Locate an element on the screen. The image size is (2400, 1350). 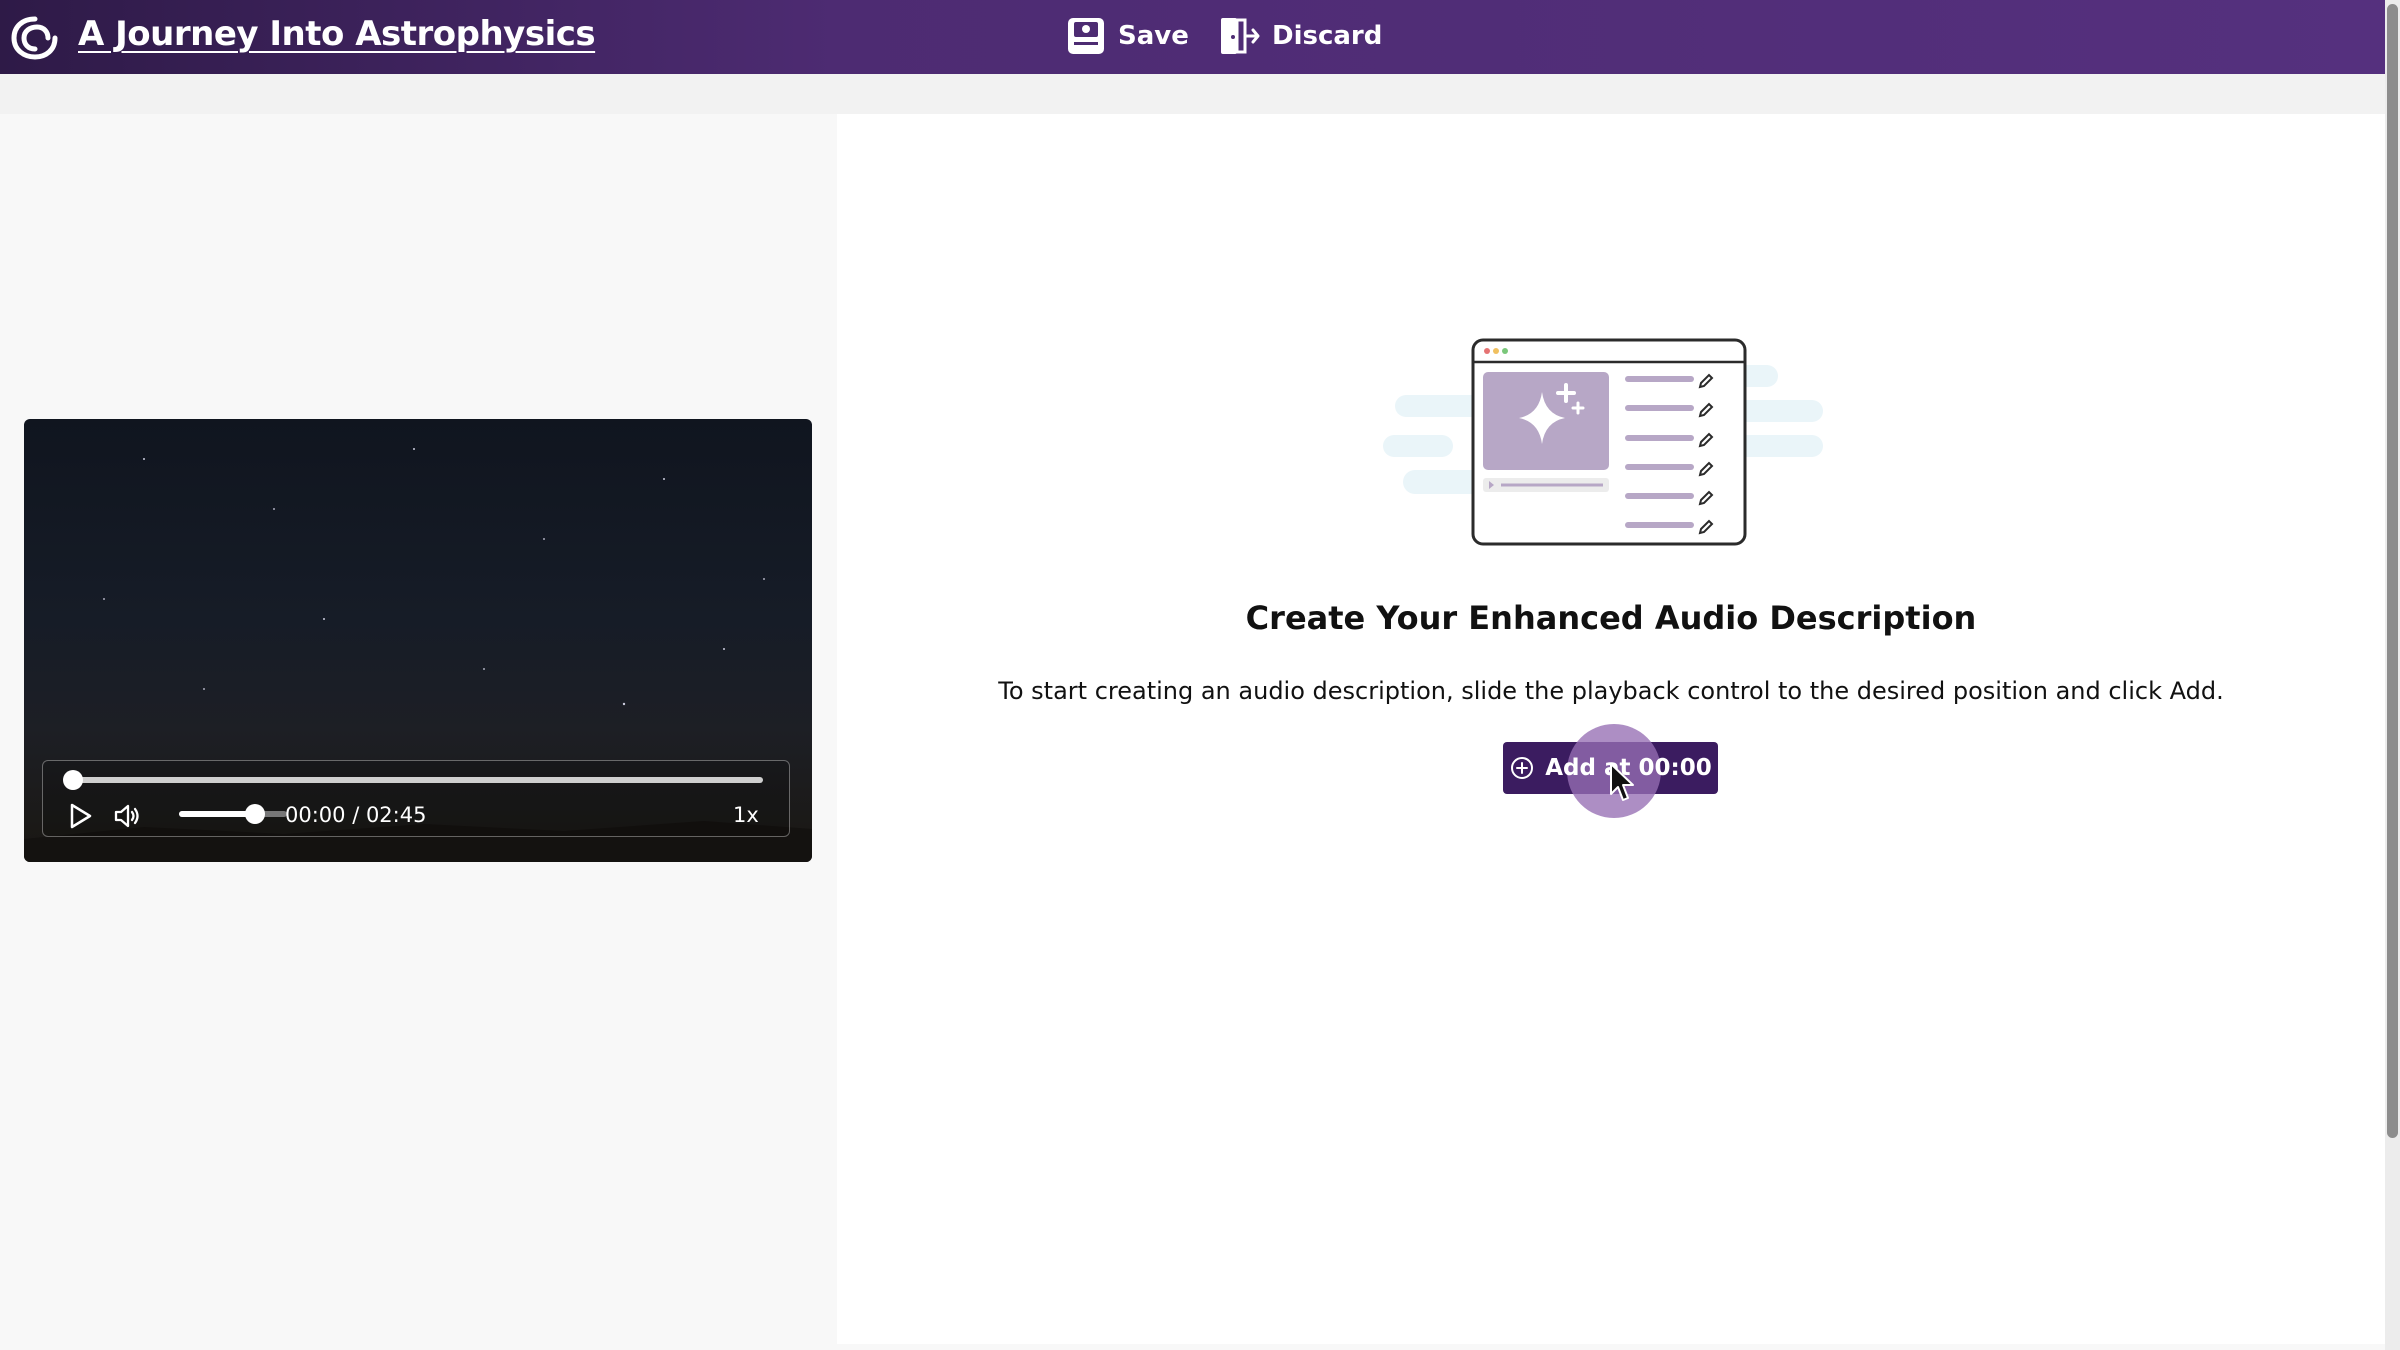
app-title: A Journey Into Astrophysics is located at coordinates (337, 34).